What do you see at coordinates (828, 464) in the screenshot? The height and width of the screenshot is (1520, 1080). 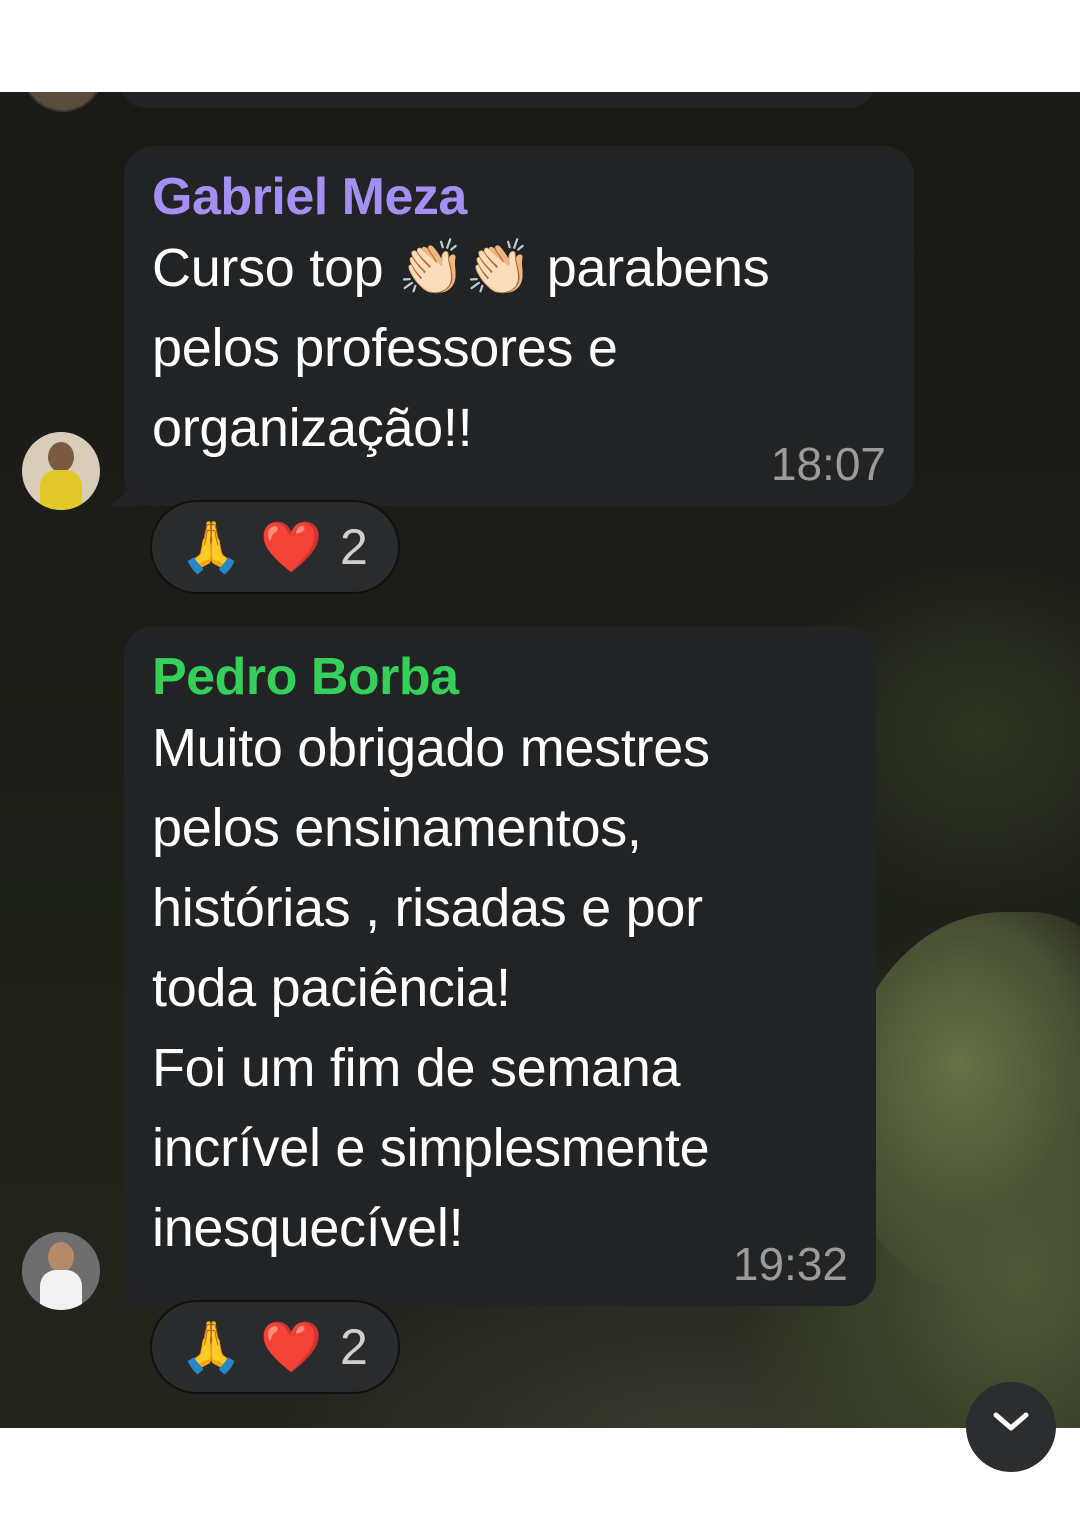 I see `message-time: 18:07` at bounding box center [828, 464].